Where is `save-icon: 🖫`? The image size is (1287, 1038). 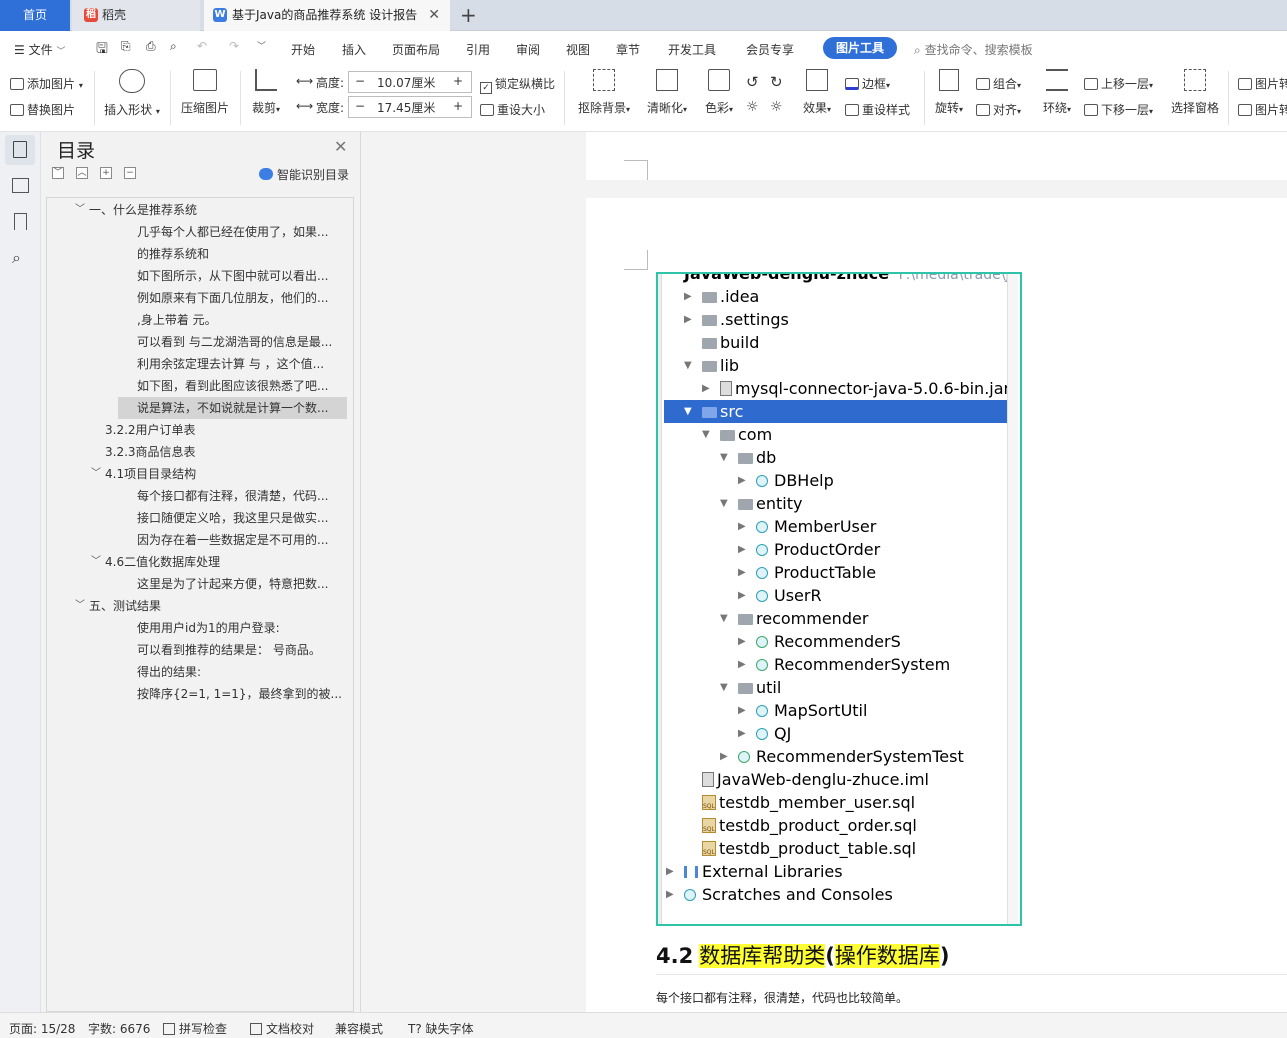 save-icon: 🖫 is located at coordinates (102, 50).